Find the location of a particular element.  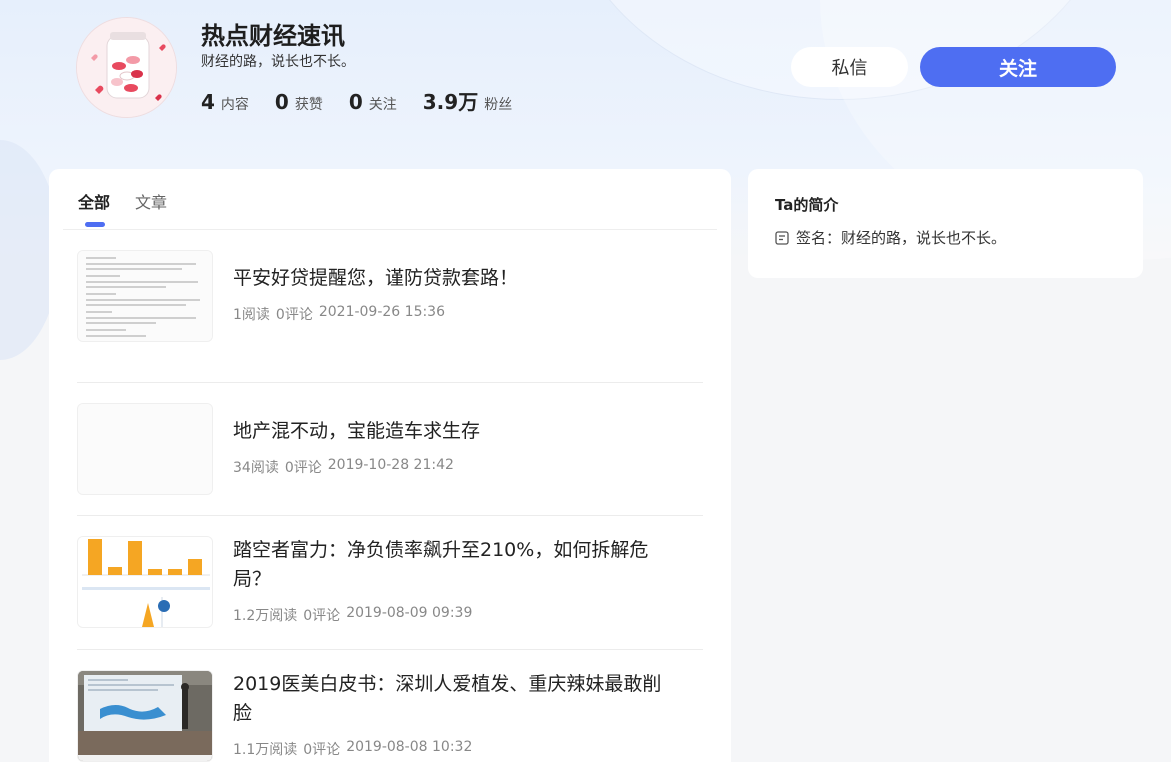

signature-row: 签名：财经的路，说长也不长。 is located at coordinates (890, 237).